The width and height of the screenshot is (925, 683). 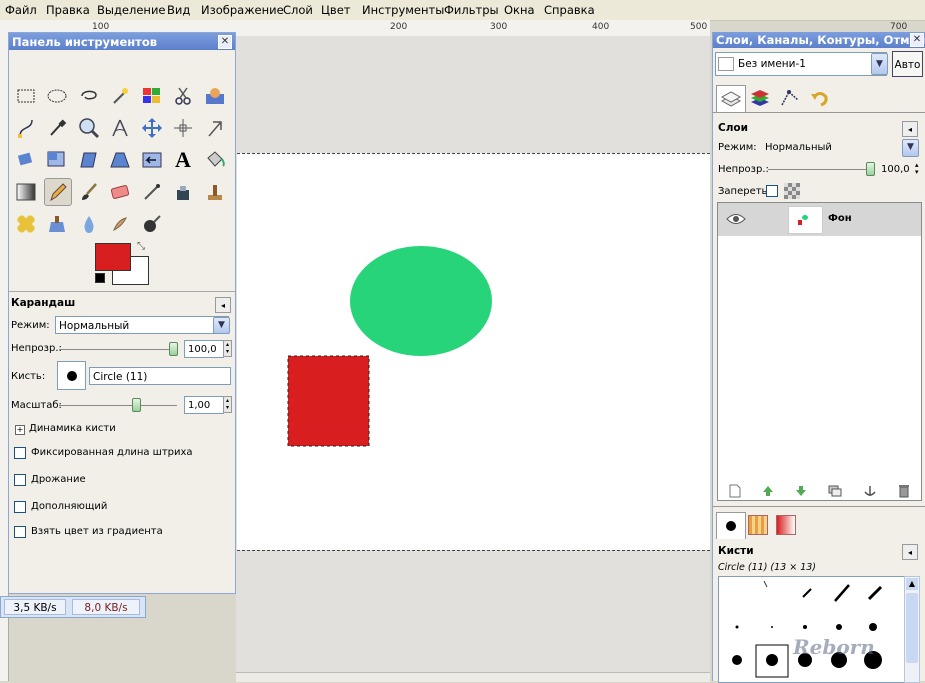 What do you see at coordinates (792, 191) in the screenshot?
I see `lock-alpha-icon` at bounding box center [792, 191].